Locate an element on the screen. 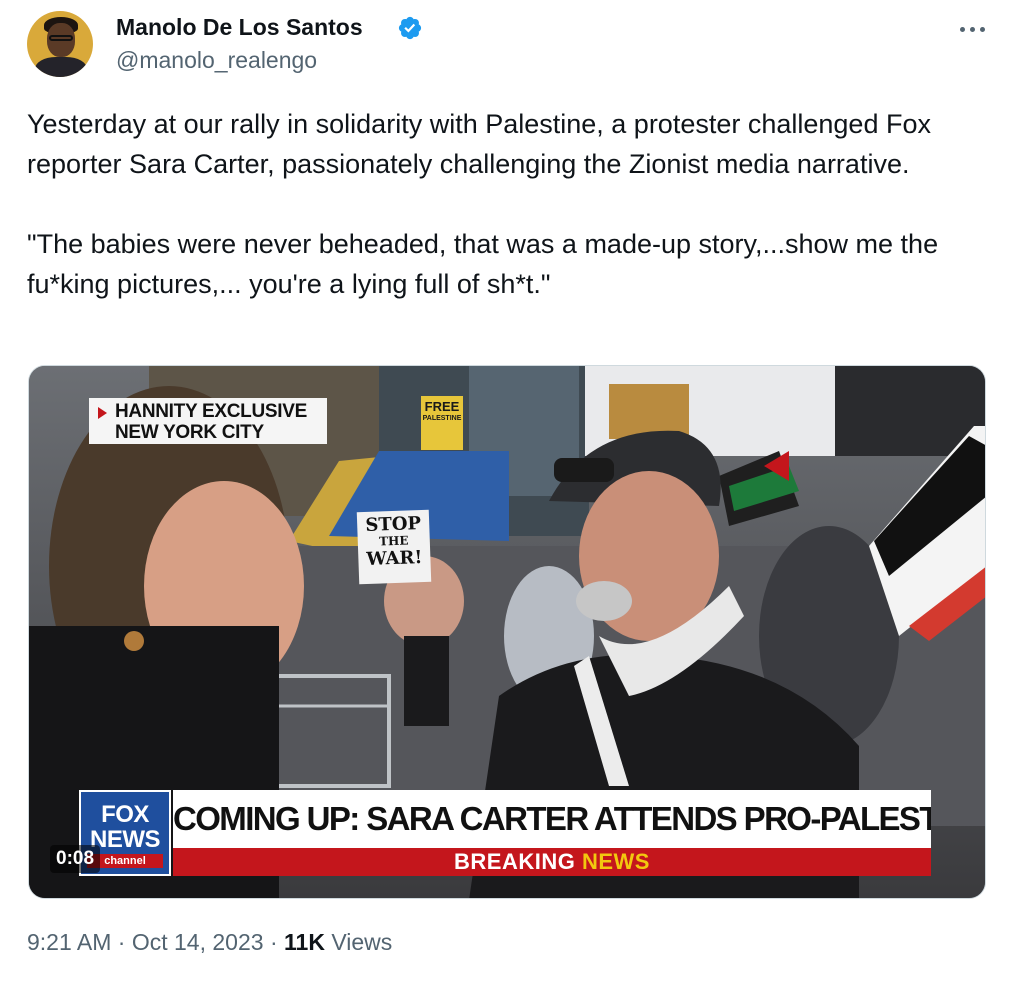 The width and height of the screenshot is (1009, 983). free-palestine-sign: FREE PALESTINE is located at coordinates (442, 423).